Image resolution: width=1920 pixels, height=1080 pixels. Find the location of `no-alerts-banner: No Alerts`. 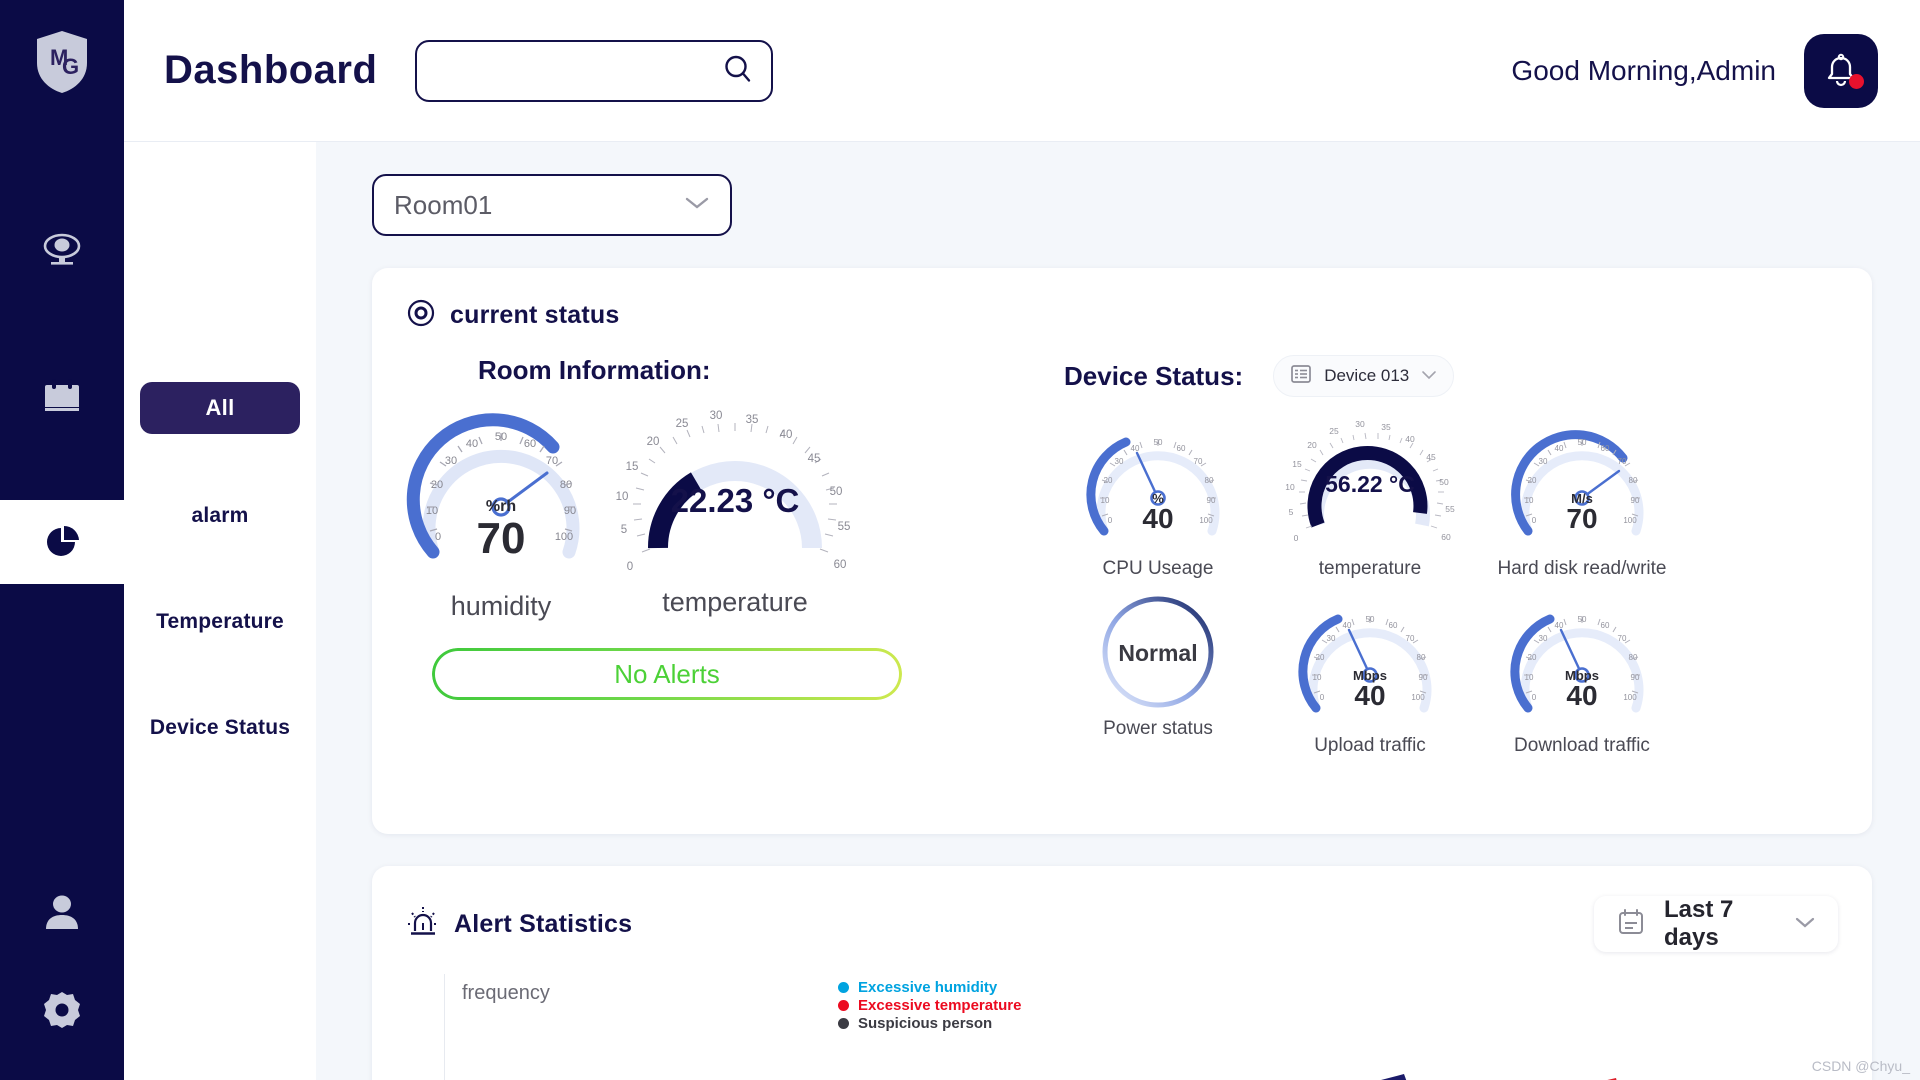

no-alerts-banner: No Alerts is located at coordinates (667, 674).